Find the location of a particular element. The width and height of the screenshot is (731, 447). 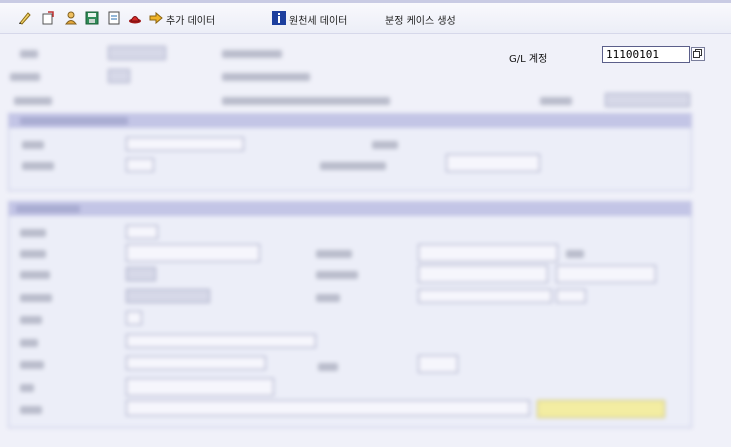

period-from-field is located at coordinates (483, 274).